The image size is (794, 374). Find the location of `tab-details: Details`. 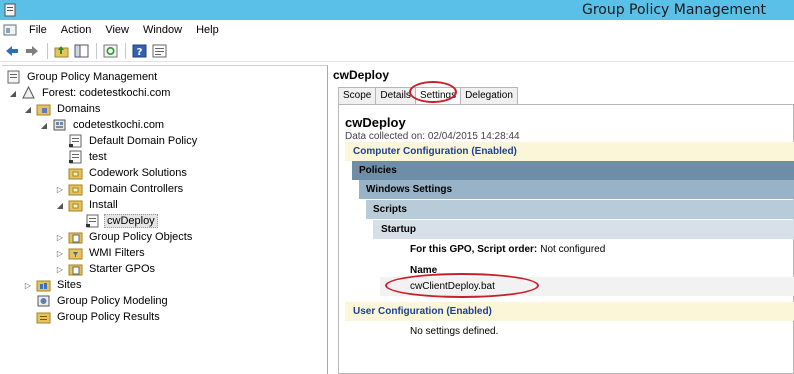

tab-details: Details is located at coordinates (395, 95).